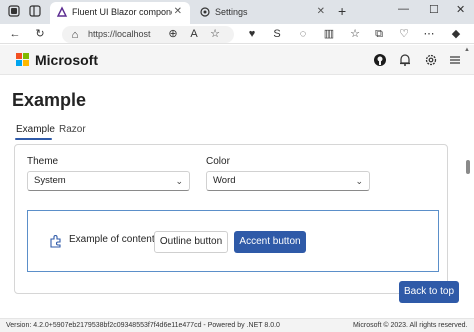  What do you see at coordinates (15, 34) in the screenshot?
I see `back-icon: ←` at bounding box center [15, 34].